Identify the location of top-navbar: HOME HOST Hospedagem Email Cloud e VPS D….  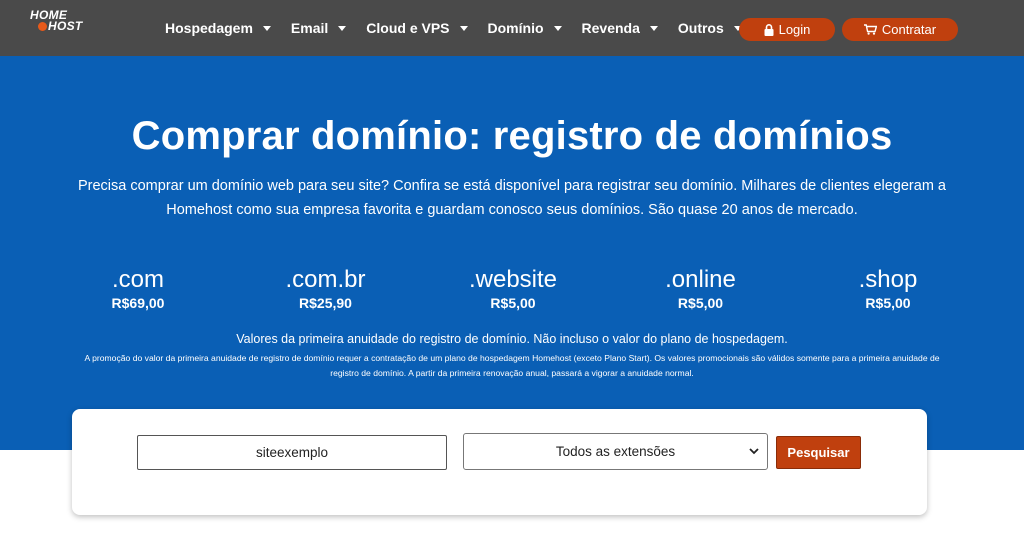
(512, 28).